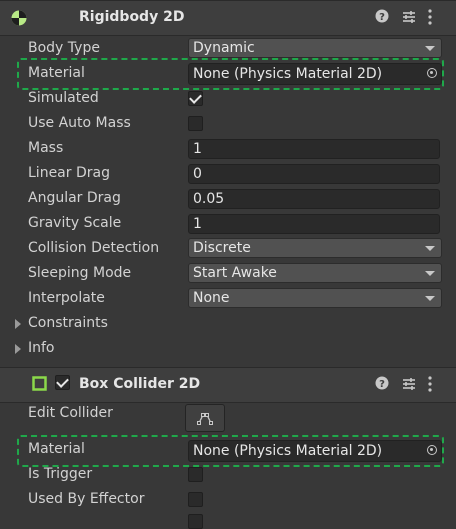 Image resolution: width=456 pixels, height=529 pixels. What do you see at coordinates (235, 273) in the screenshot?
I see `sleeping-mode-value: Start Awake` at bounding box center [235, 273].